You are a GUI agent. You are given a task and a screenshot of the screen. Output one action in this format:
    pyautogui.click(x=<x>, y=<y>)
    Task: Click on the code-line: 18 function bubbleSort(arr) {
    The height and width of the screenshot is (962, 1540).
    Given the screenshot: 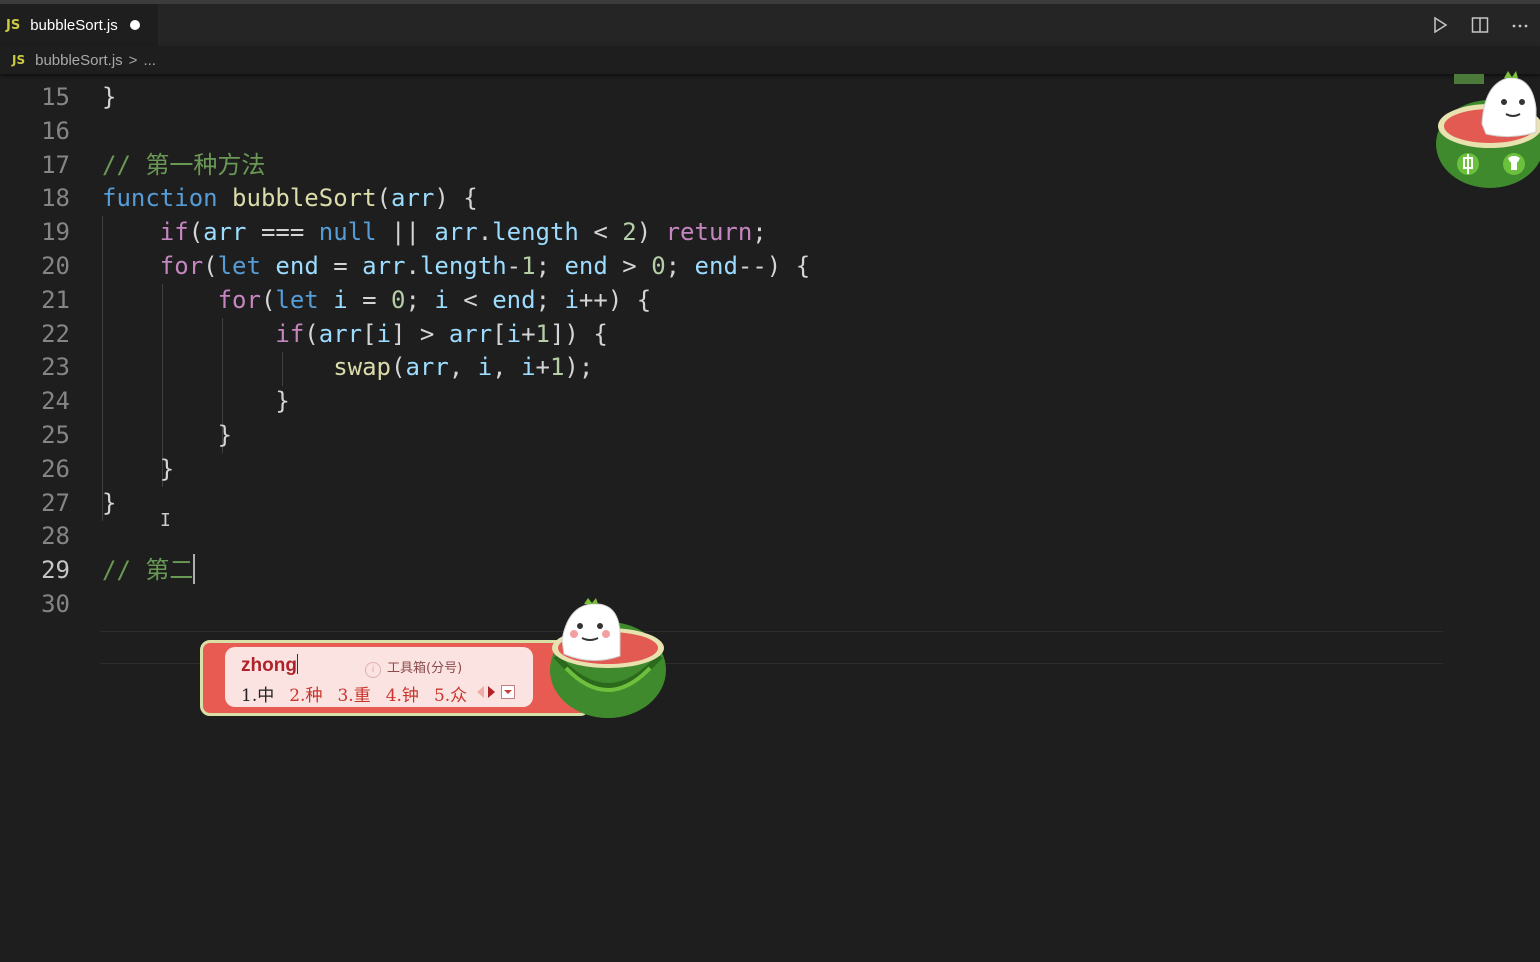 What is the action you would take?
    pyautogui.click(x=770, y=198)
    